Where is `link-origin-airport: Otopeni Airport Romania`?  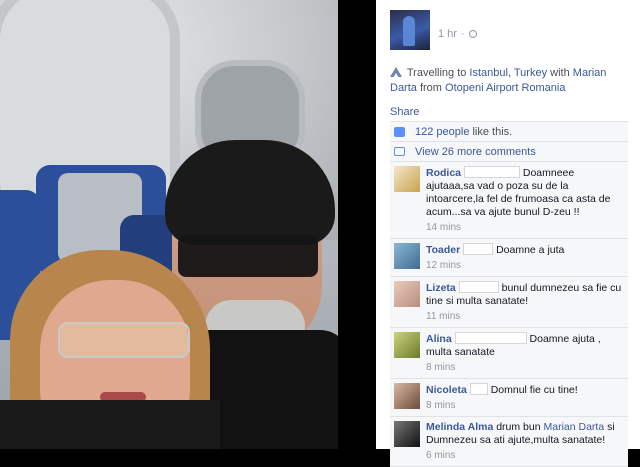
link-origin-airport: Otopeni Airport Romania is located at coordinates (505, 88).